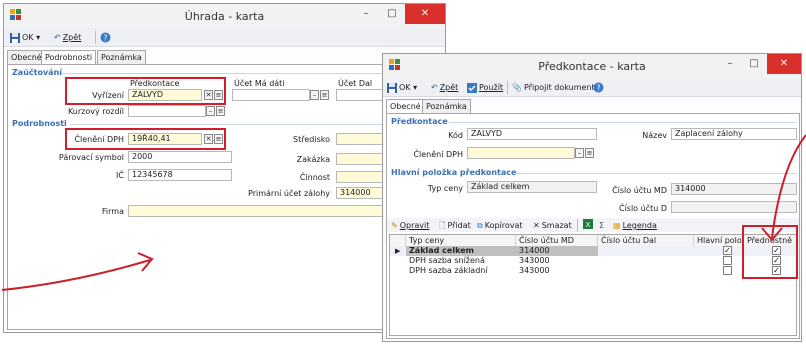  What do you see at coordinates (491, 87) in the screenshot?
I see `use-label: Použít` at bounding box center [491, 87].